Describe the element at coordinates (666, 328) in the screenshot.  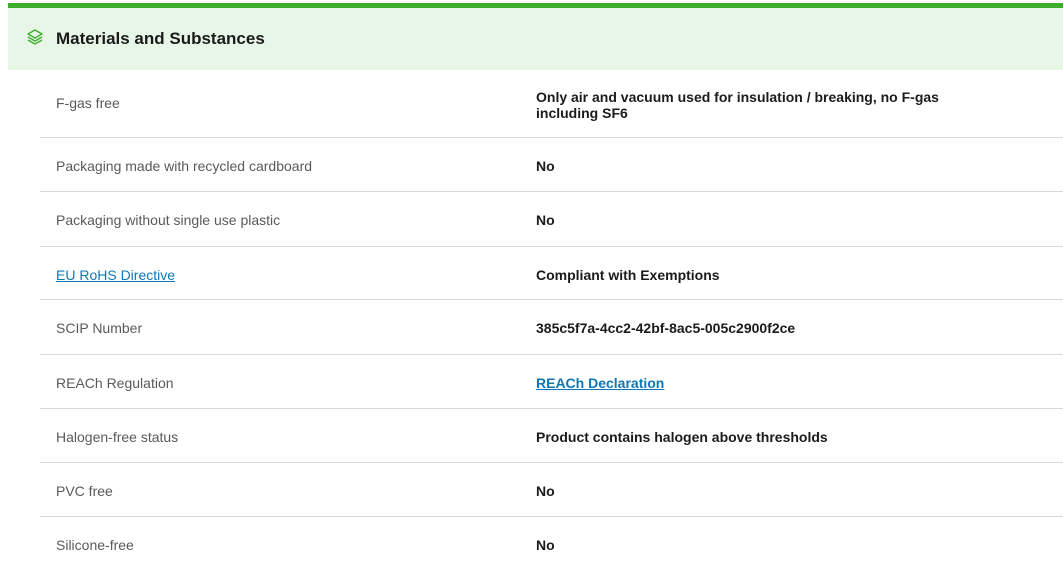
I see `row-value-scip-number: 385c5f7a-4cc2-42bf-8ac5-005c2900f2ce` at that location.